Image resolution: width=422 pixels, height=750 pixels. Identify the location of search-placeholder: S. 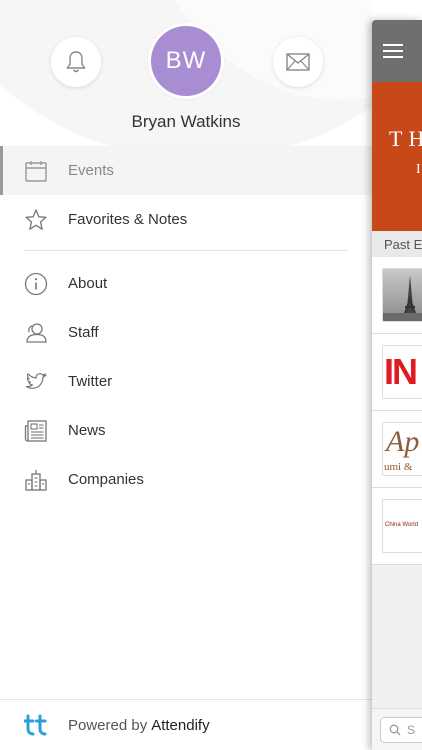
(411, 730).